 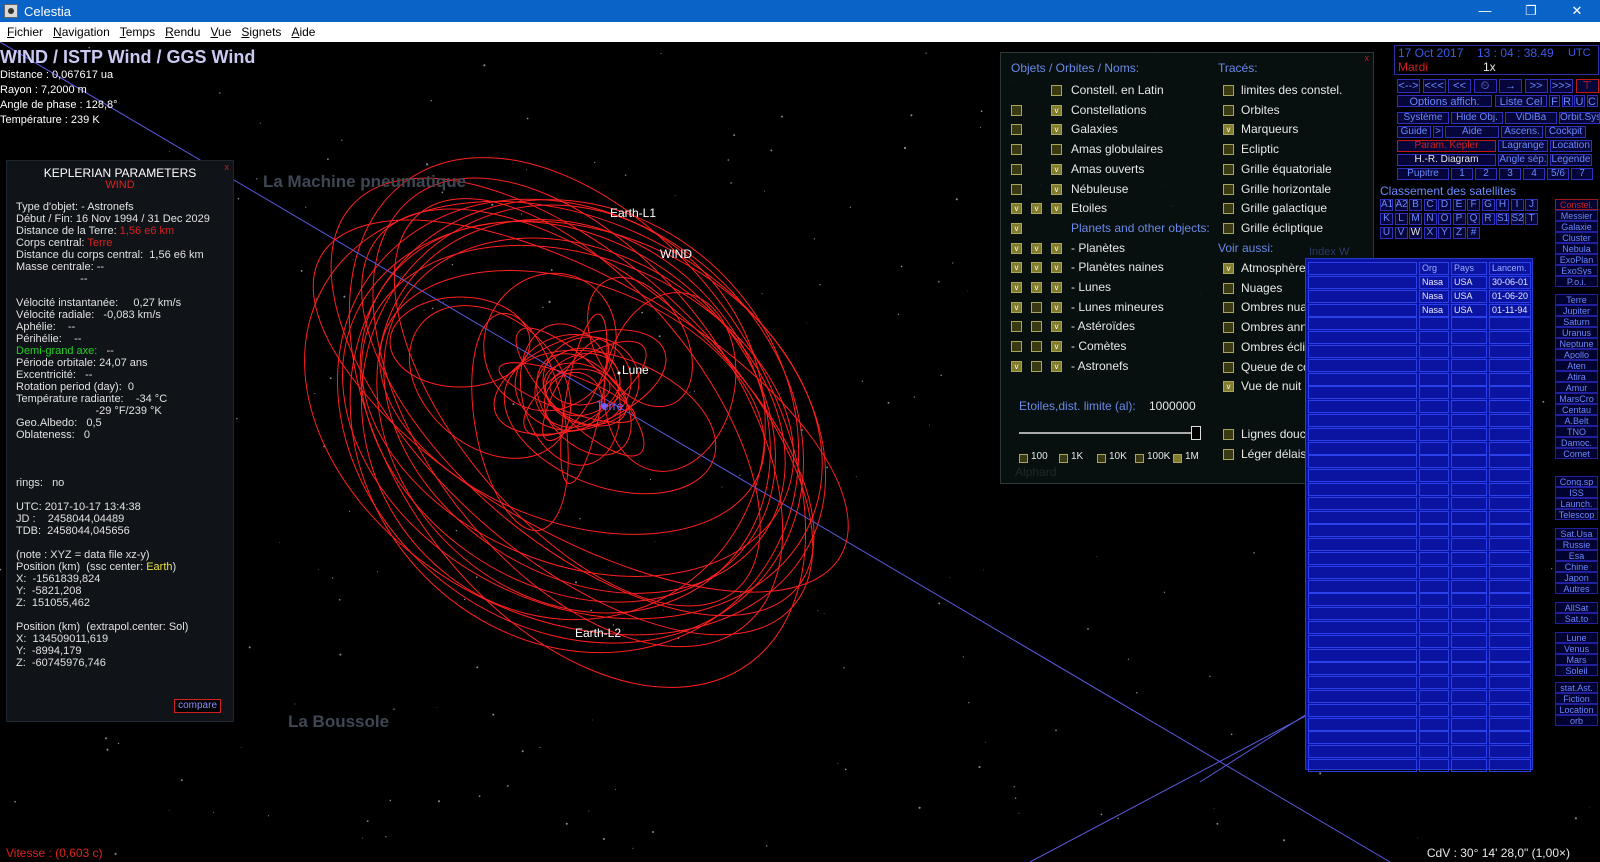 I want to click on time-display: 17 Oct 2017 13 : 04 : 38.49 UTC Mardi 1x, so click(x=1496, y=60).